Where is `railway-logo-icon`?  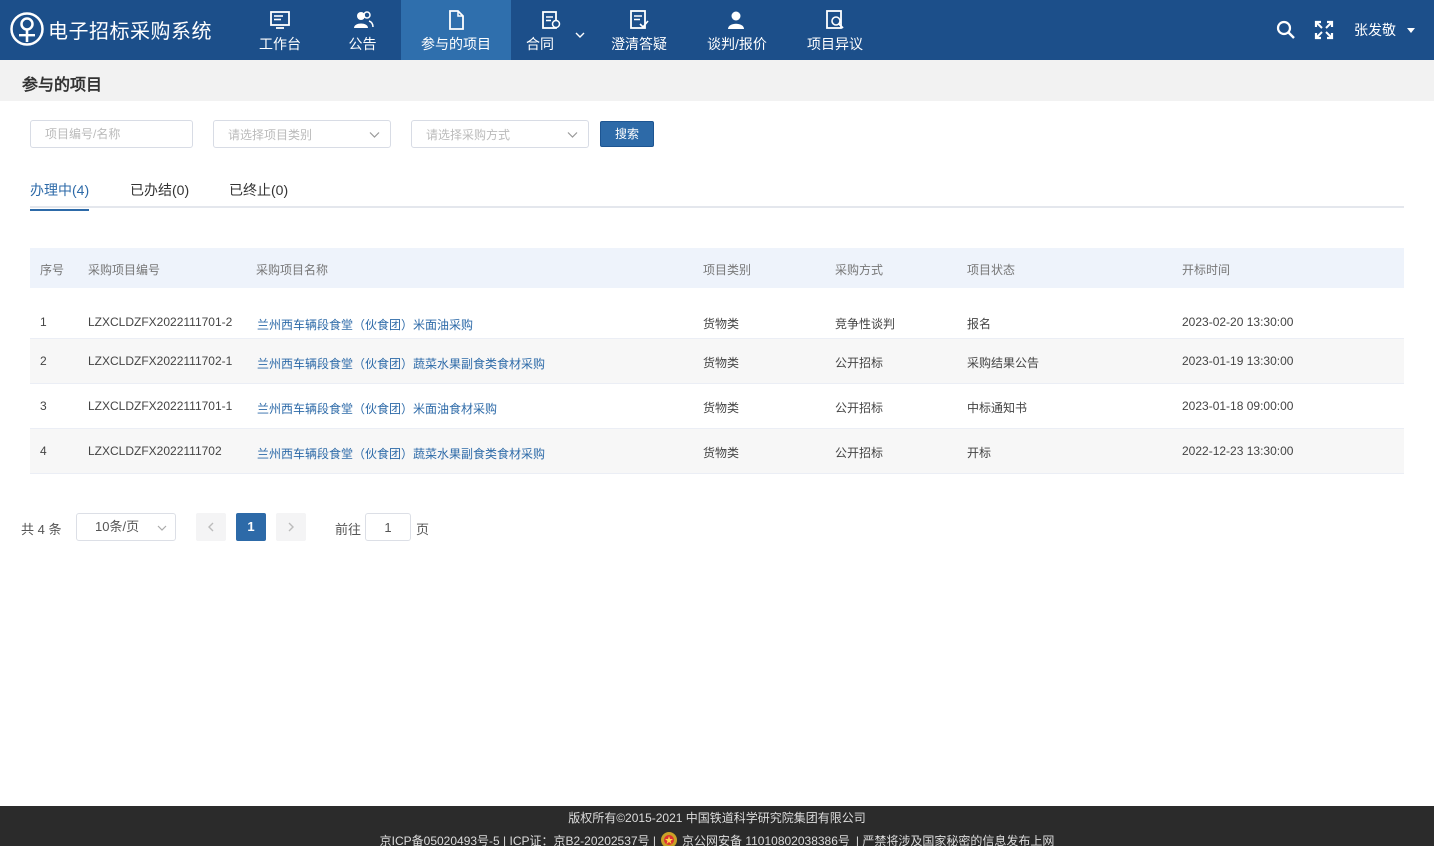 railway-logo-icon is located at coordinates (27, 29).